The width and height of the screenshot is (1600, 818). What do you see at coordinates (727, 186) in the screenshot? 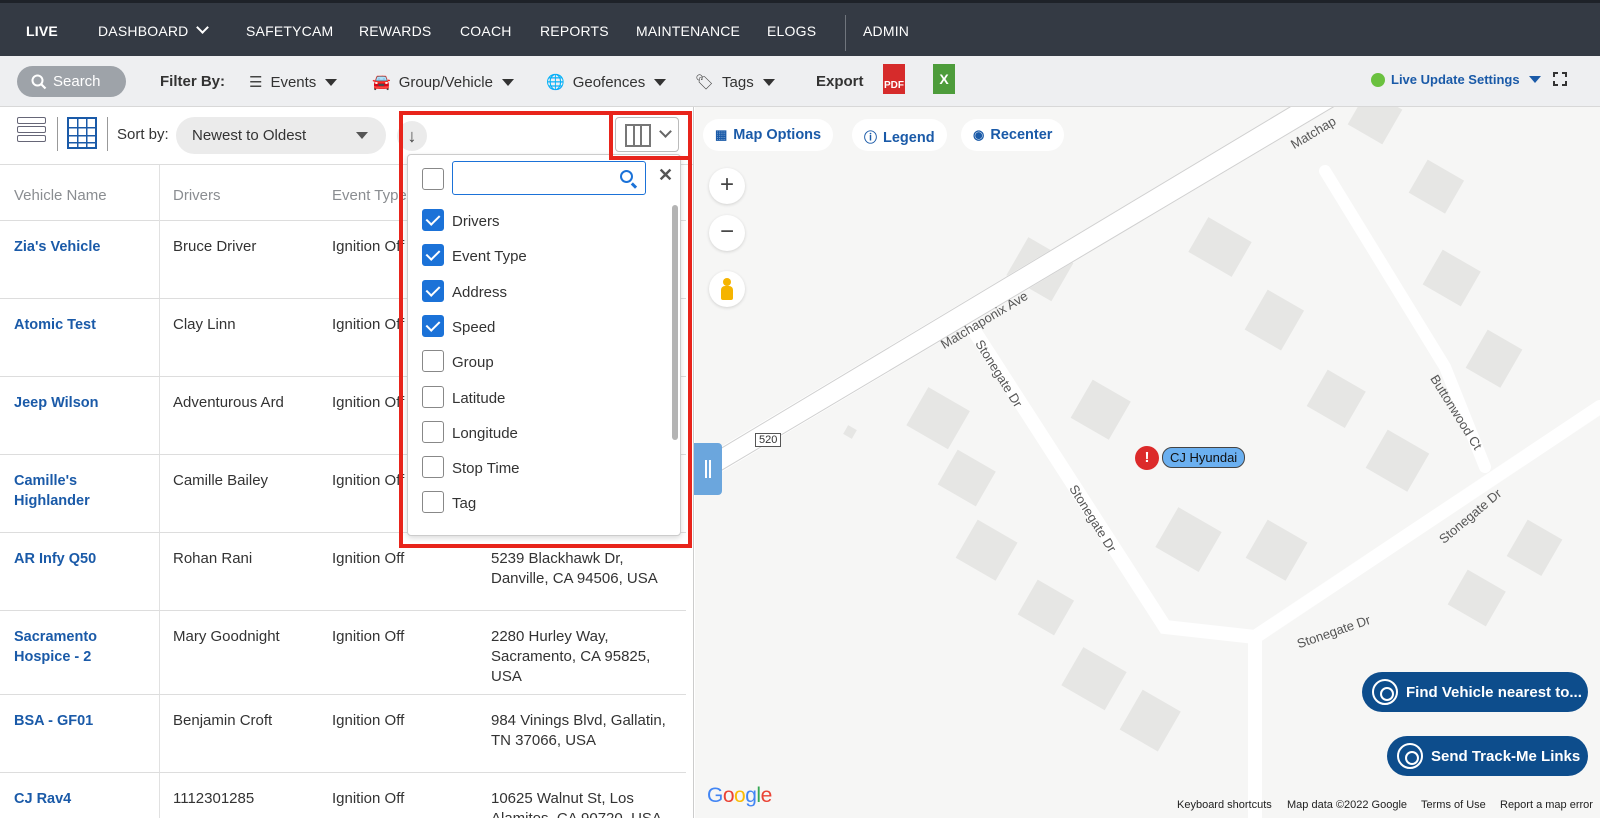
I see `zoom-in-button: +` at bounding box center [727, 186].